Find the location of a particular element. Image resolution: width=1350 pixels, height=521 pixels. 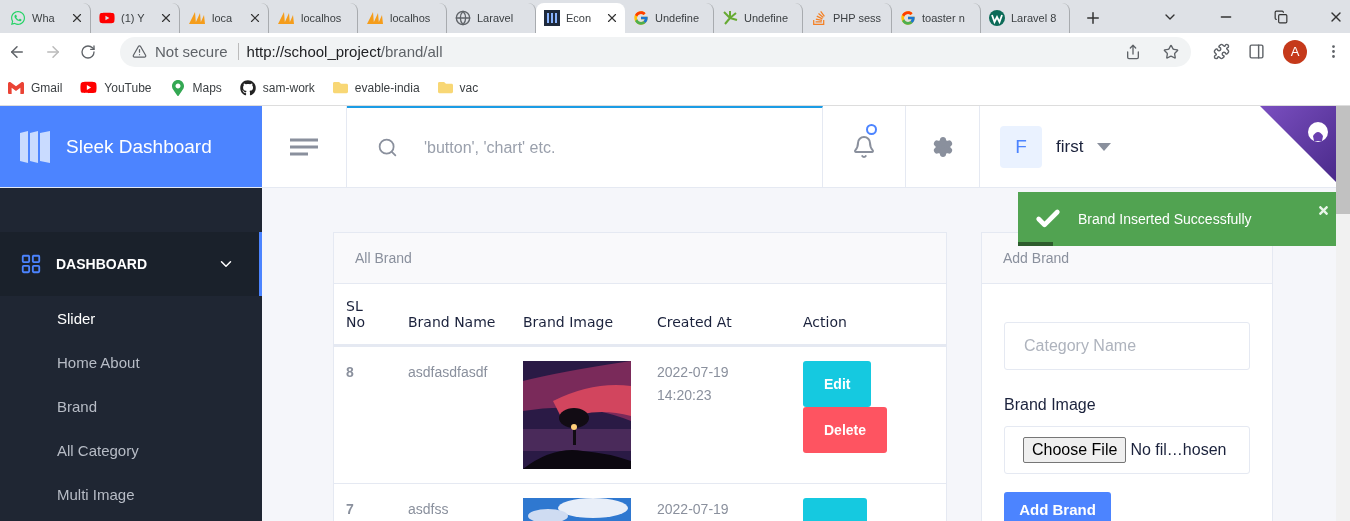

map-pin-icon is located at coordinates (177, 87).